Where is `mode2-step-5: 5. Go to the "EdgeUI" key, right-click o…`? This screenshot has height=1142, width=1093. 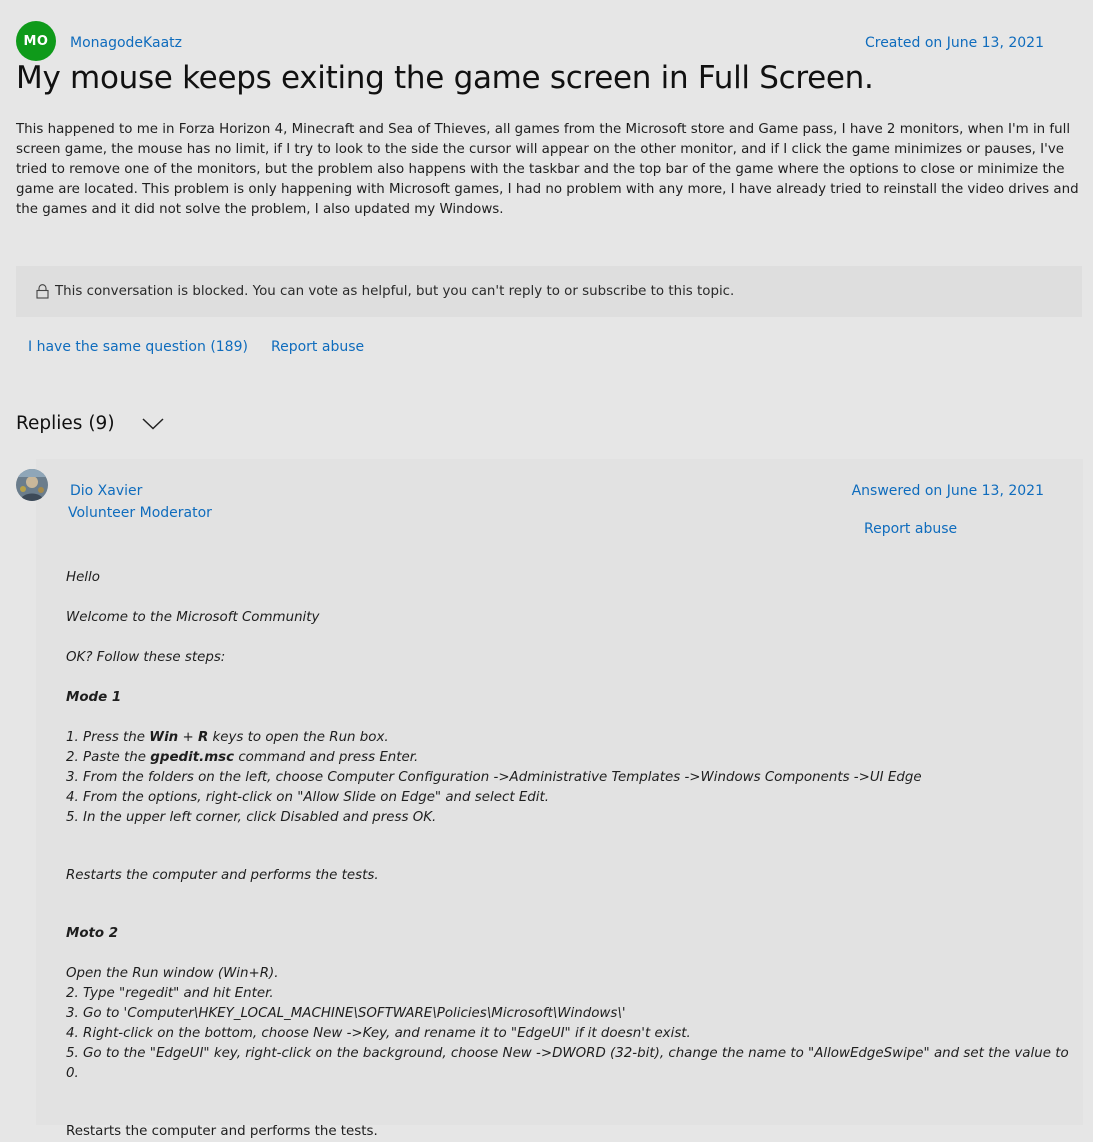 mode2-step-5: 5. Go to the "EdgeUI" key, right-click o… is located at coordinates (567, 1063).